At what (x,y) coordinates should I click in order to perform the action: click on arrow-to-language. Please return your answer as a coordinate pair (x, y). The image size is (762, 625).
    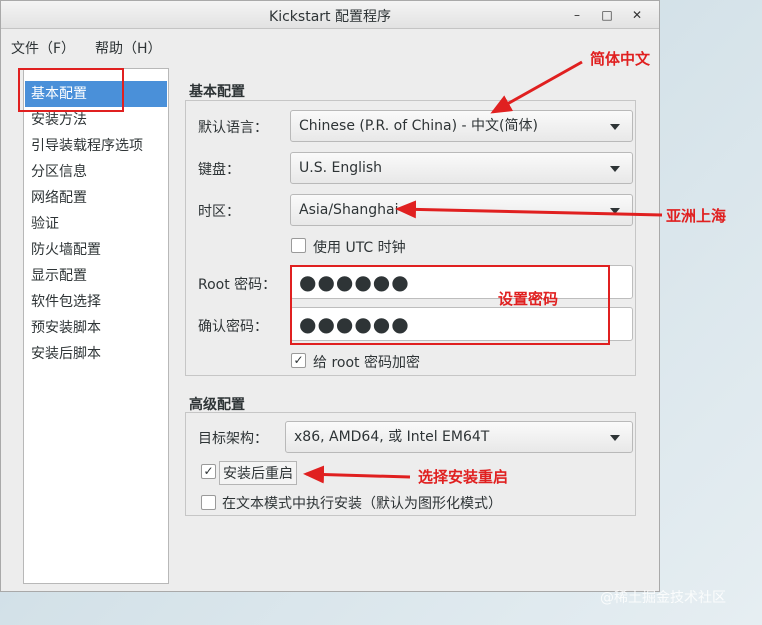
    Looking at the image, I should click on (536, 87).